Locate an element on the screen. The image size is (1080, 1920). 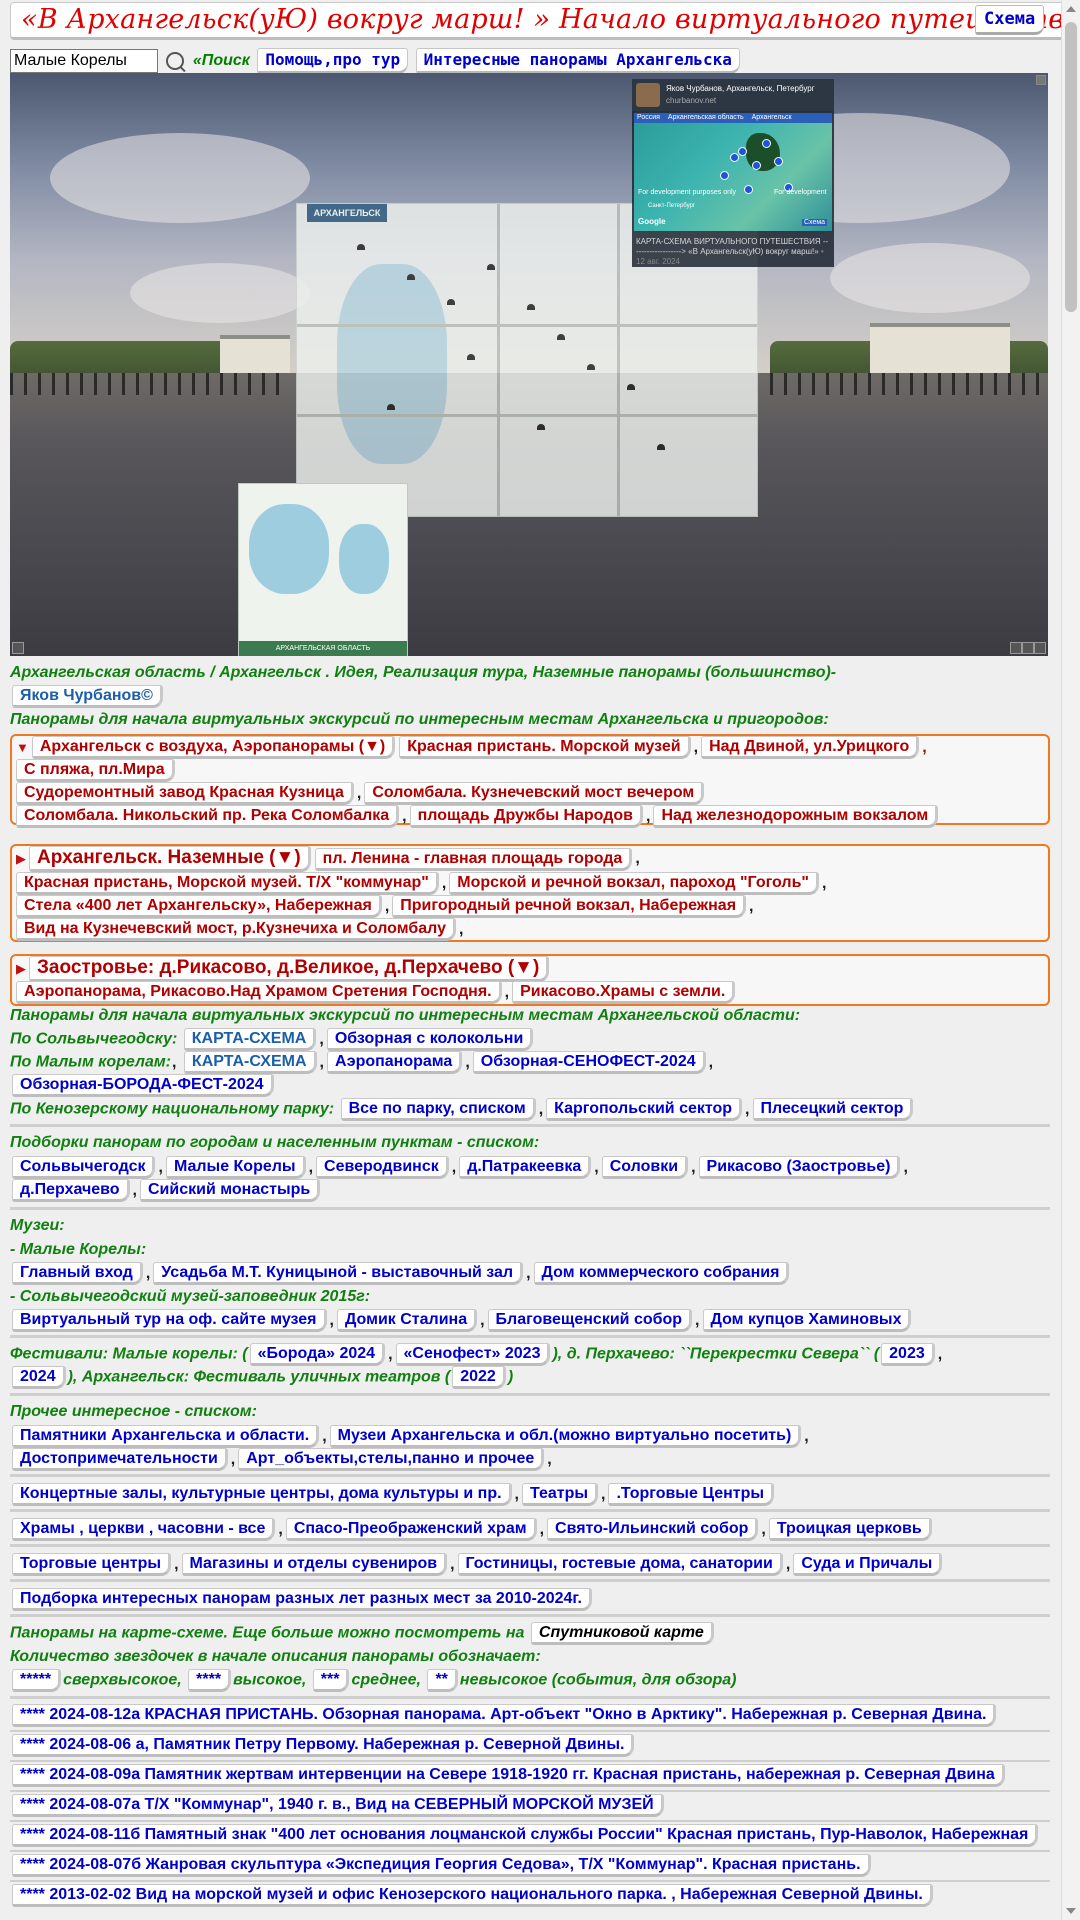
menu-icon is located at coordinates (1040, 648).